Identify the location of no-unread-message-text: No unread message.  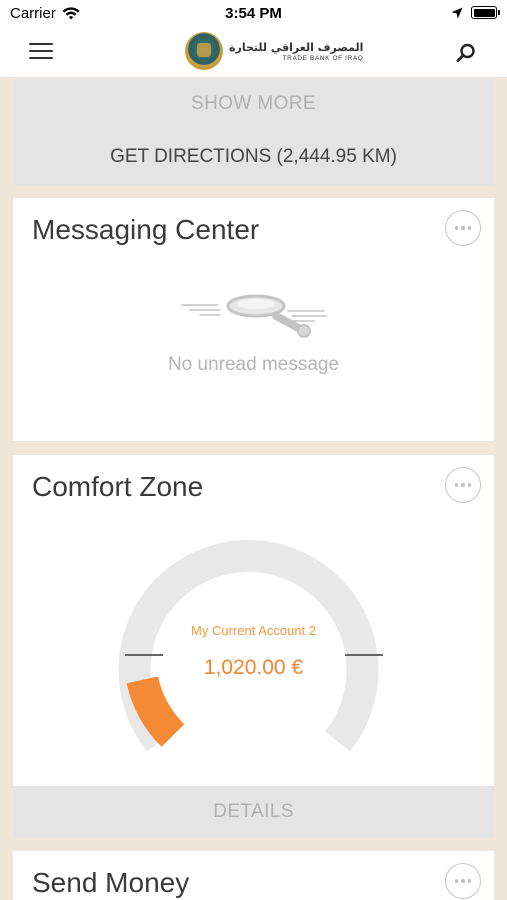
(253, 364).